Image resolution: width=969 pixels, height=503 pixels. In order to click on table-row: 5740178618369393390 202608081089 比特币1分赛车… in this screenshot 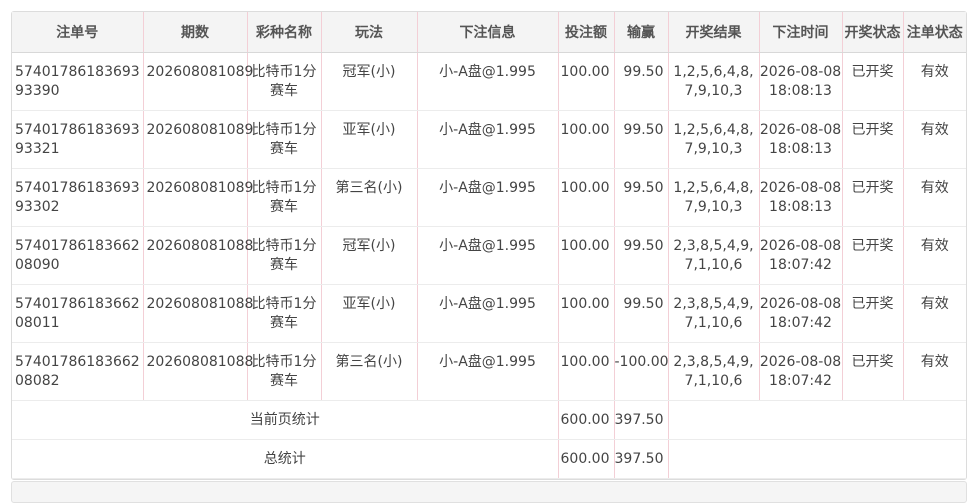, I will do `click(489, 81)`.